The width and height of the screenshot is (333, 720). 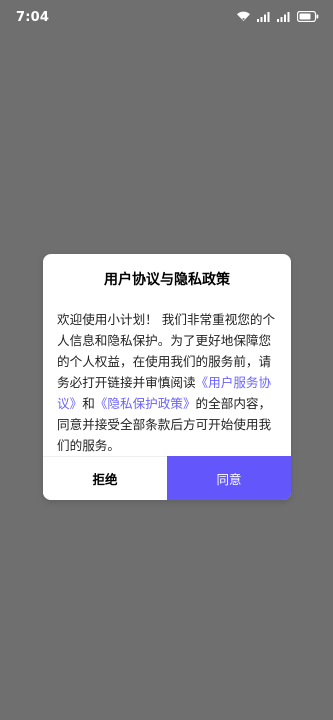 I want to click on dialog-buttons: 拒绝 同意, so click(x=167, y=478).